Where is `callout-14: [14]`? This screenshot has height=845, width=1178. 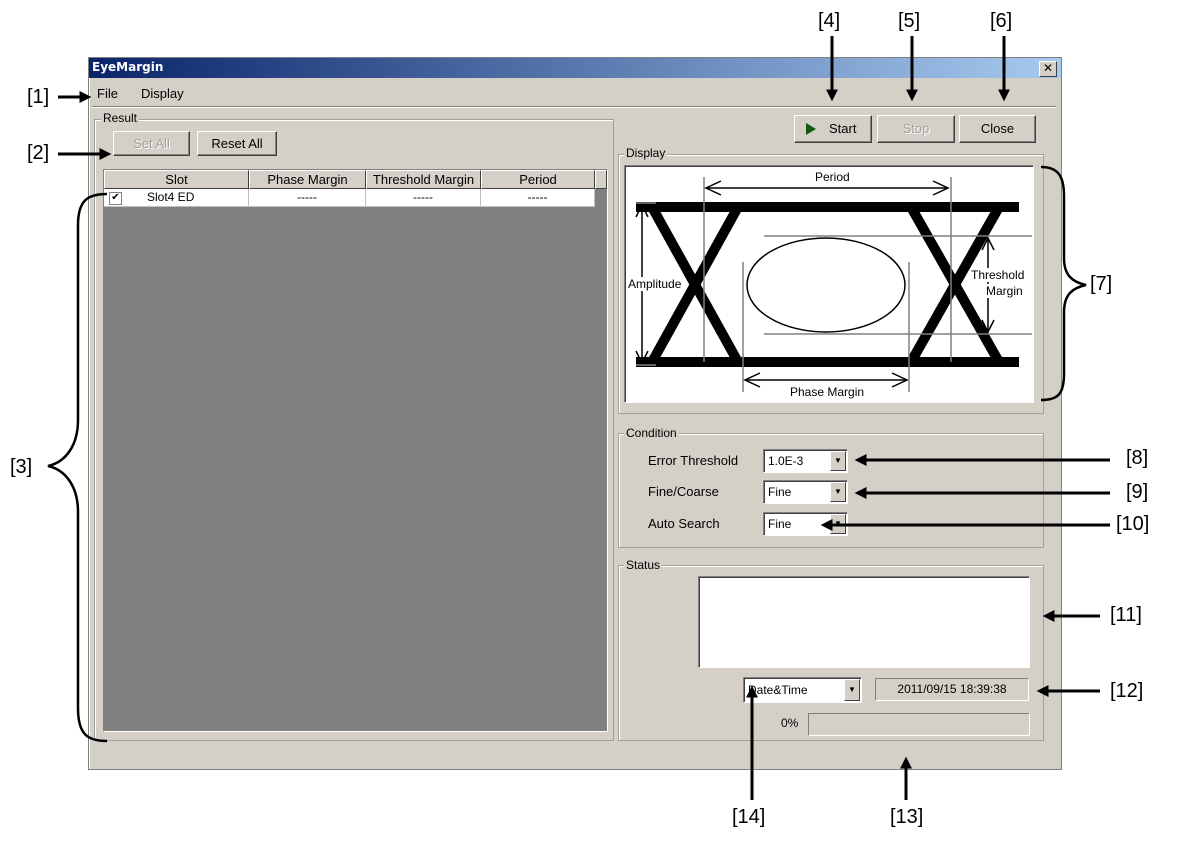 callout-14: [14] is located at coordinates (749, 817).